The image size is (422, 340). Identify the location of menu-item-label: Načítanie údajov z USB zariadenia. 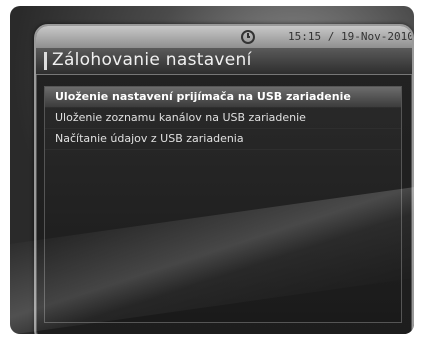
(149, 138).